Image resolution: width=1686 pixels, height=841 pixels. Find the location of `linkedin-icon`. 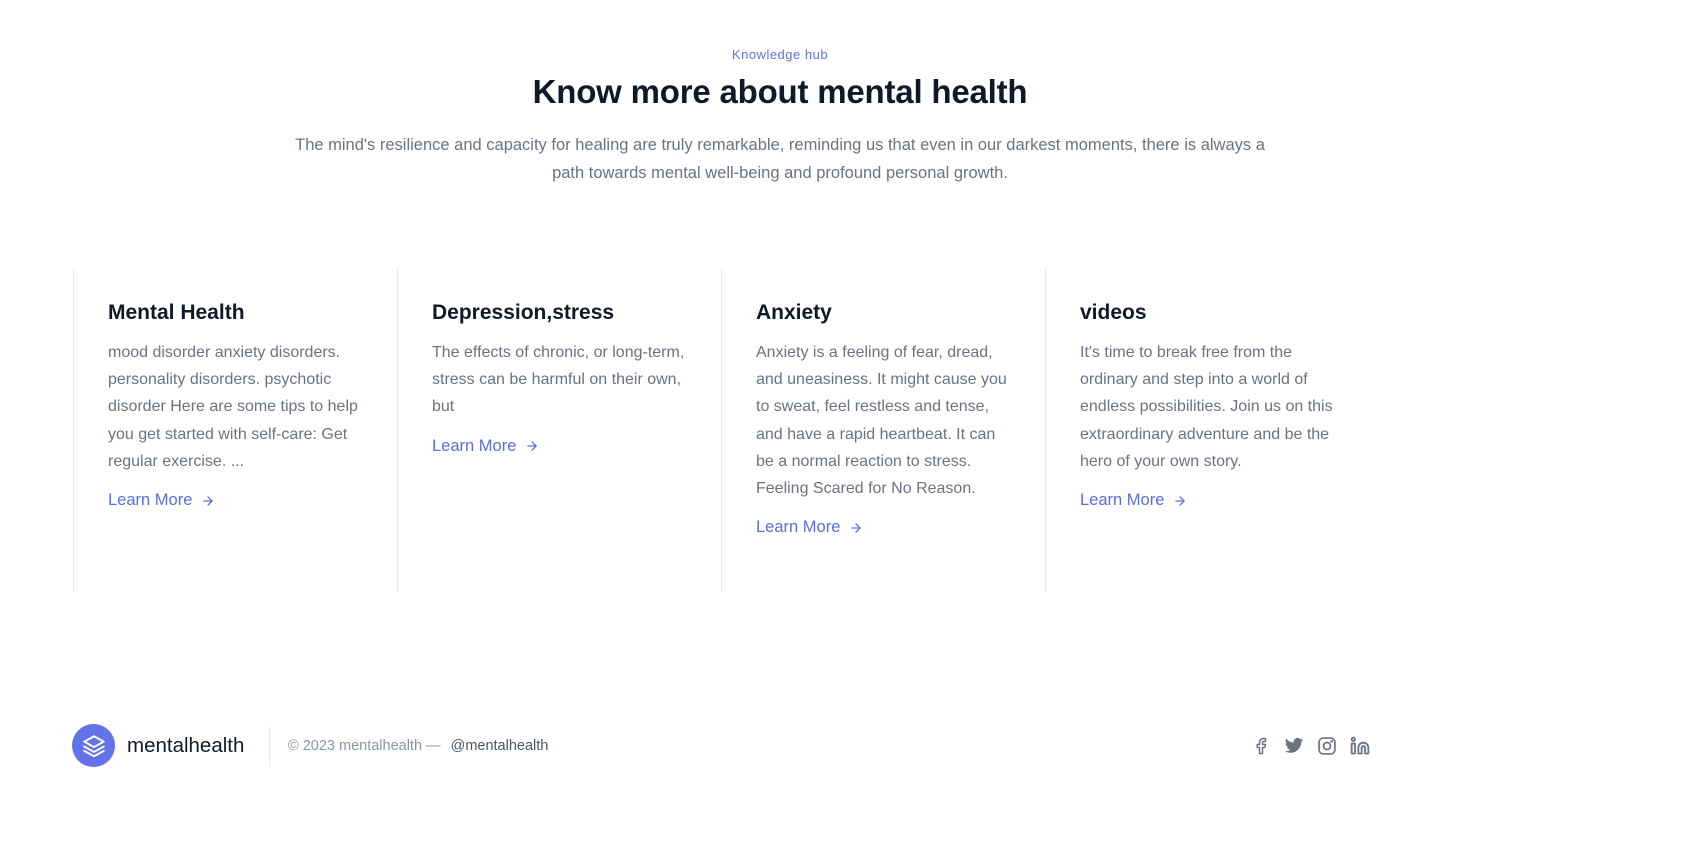

linkedin-icon is located at coordinates (1360, 746).